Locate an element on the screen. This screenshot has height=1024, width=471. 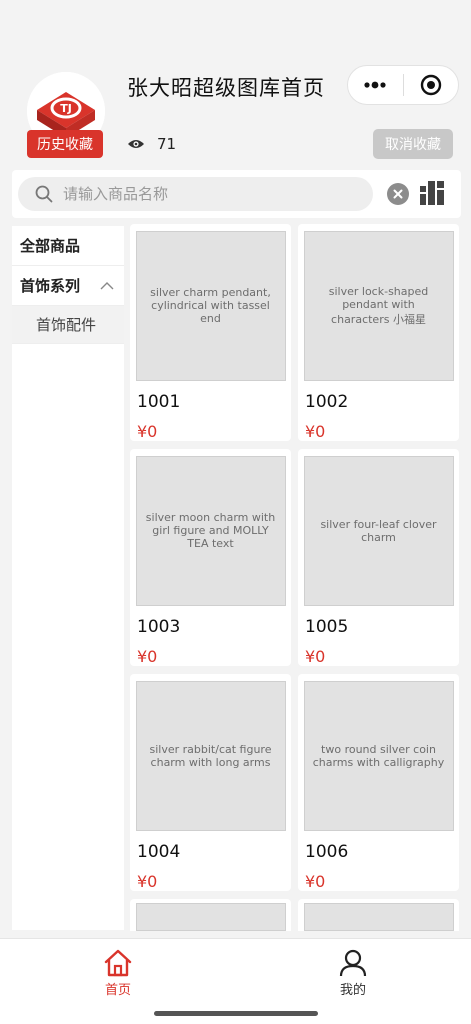
tab-home-label: 首页 is located at coordinates (117, 990).